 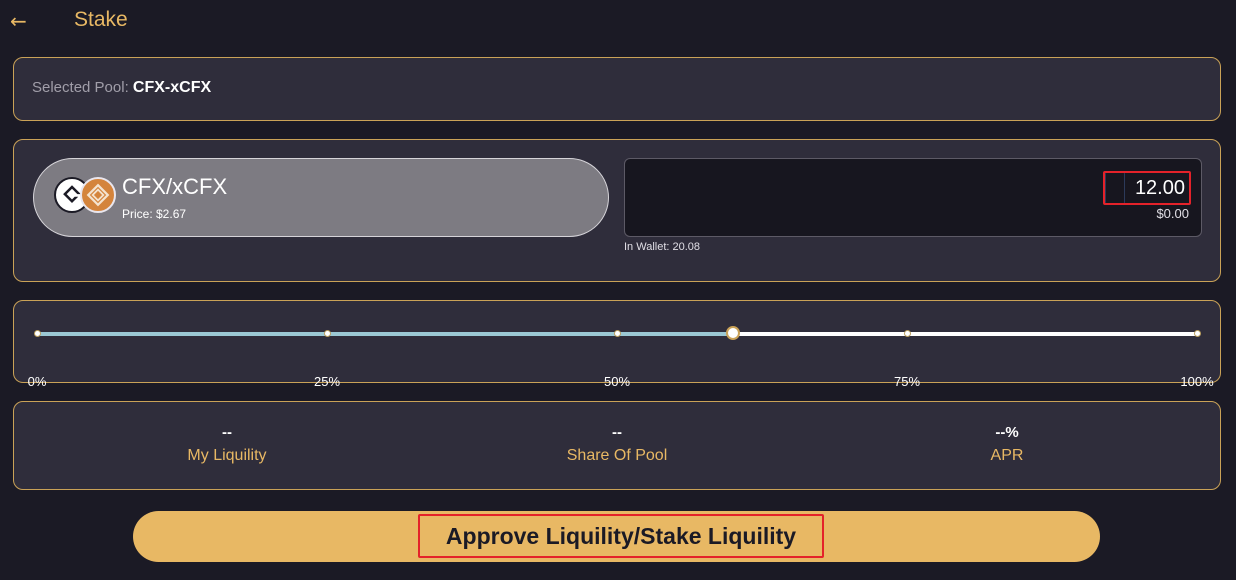 What do you see at coordinates (227, 455) in the screenshot?
I see `my-liquidity-label: My Liquility` at bounding box center [227, 455].